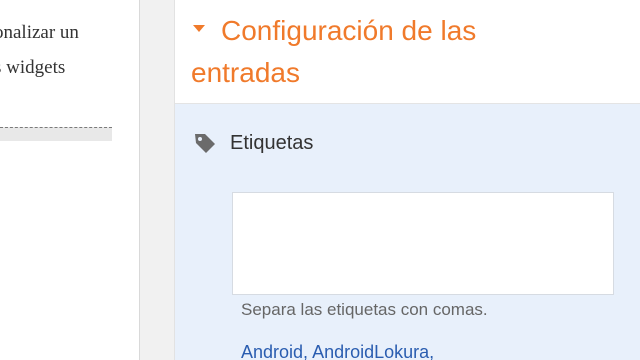  I want to click on tag-icon, so click(205, 143).